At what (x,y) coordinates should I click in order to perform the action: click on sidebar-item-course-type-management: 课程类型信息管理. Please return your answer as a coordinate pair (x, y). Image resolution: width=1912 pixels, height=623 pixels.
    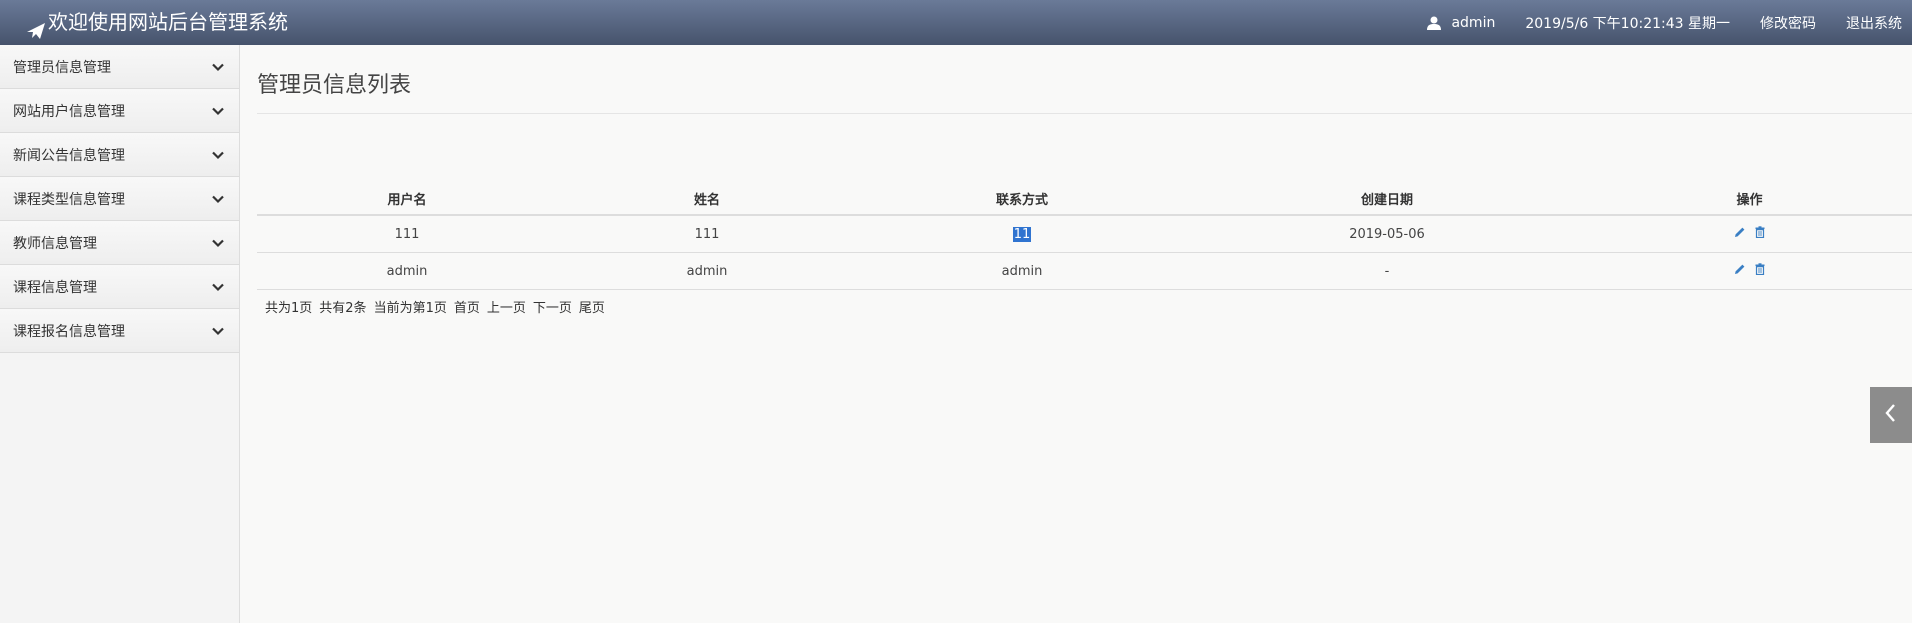
    Looking at the image, I should click on (119, 199).